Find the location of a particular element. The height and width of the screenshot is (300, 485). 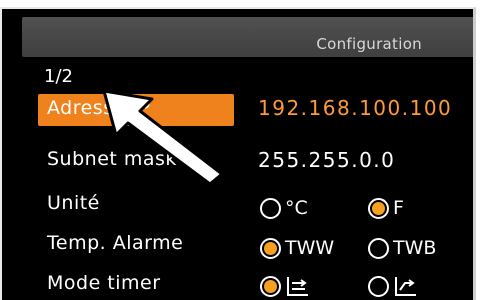

page-indicator: 1/2 is located at coordinates (58, 76).